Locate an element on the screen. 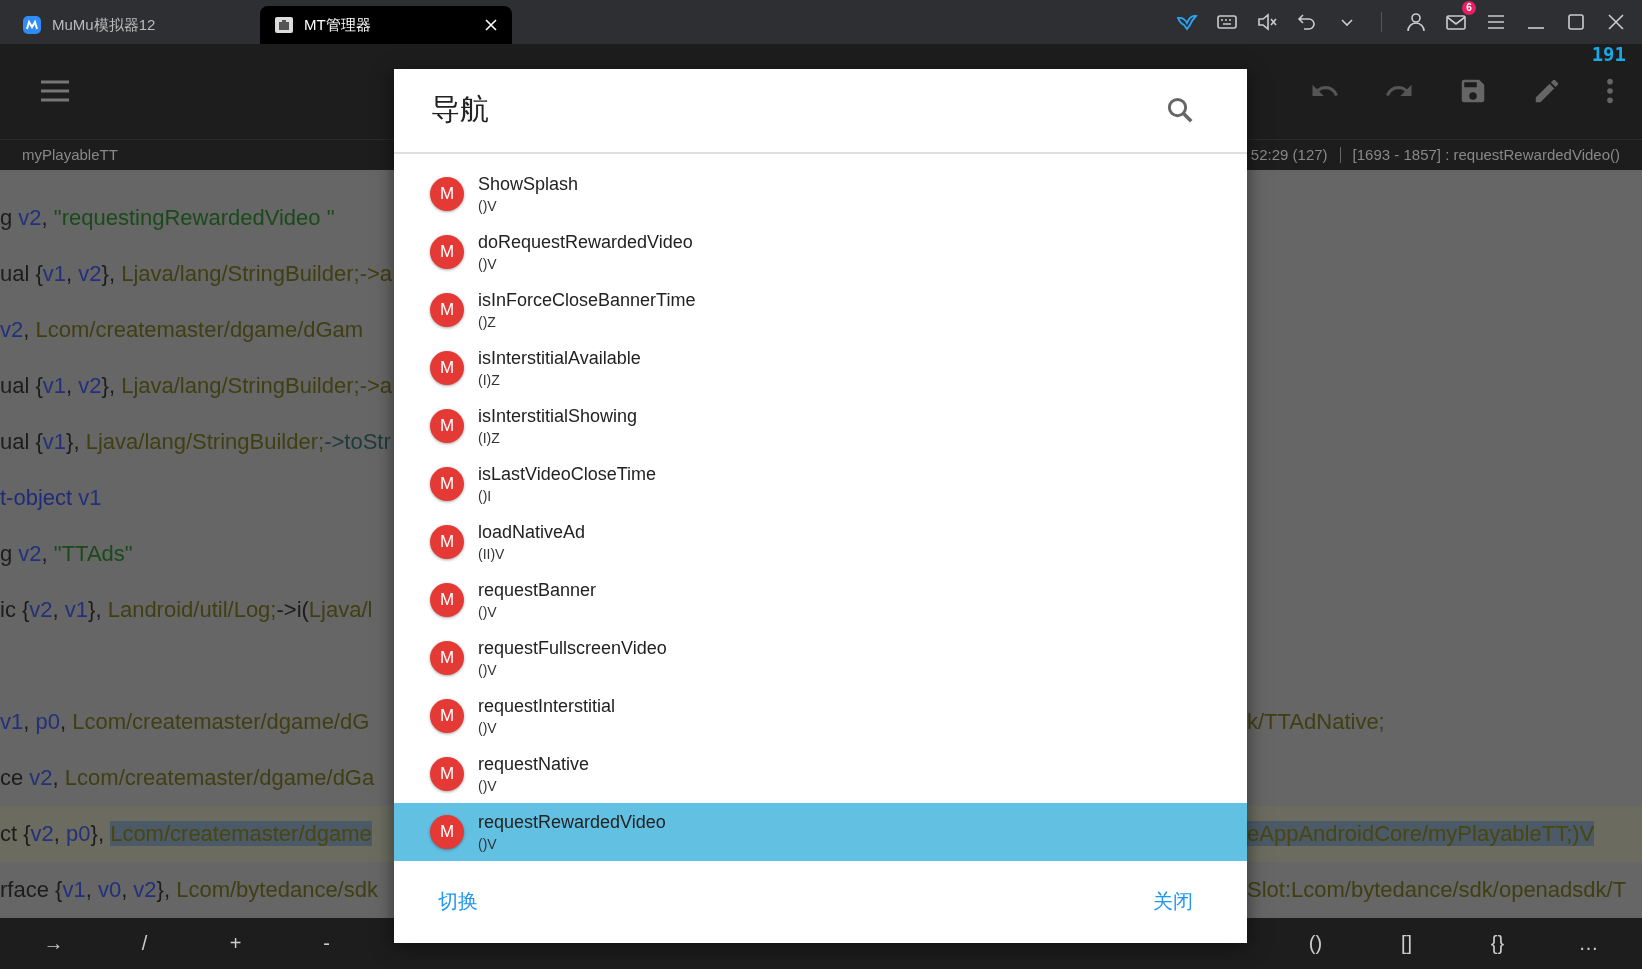  method-list-item: M requestBanner ()V is located at coordinates (820, 599).